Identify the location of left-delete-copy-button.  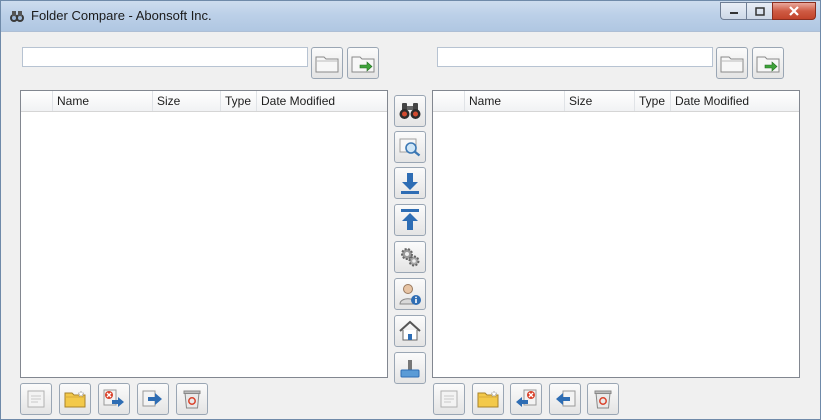
(114, 399).